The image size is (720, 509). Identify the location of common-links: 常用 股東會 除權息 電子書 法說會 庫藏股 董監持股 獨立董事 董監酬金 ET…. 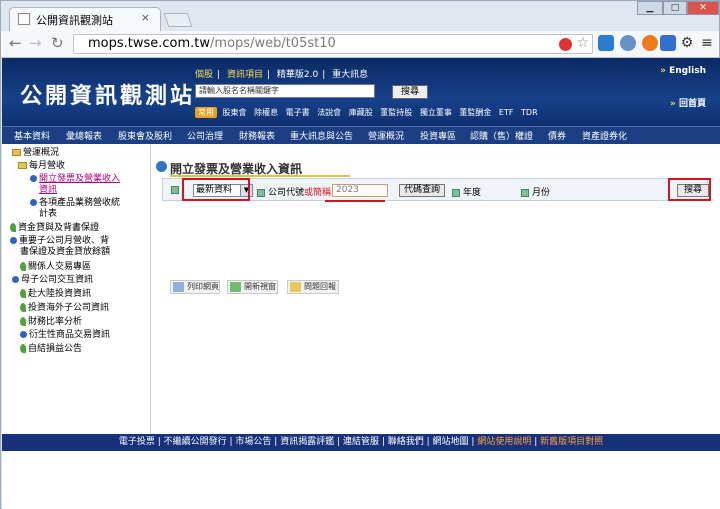
(369, 112).